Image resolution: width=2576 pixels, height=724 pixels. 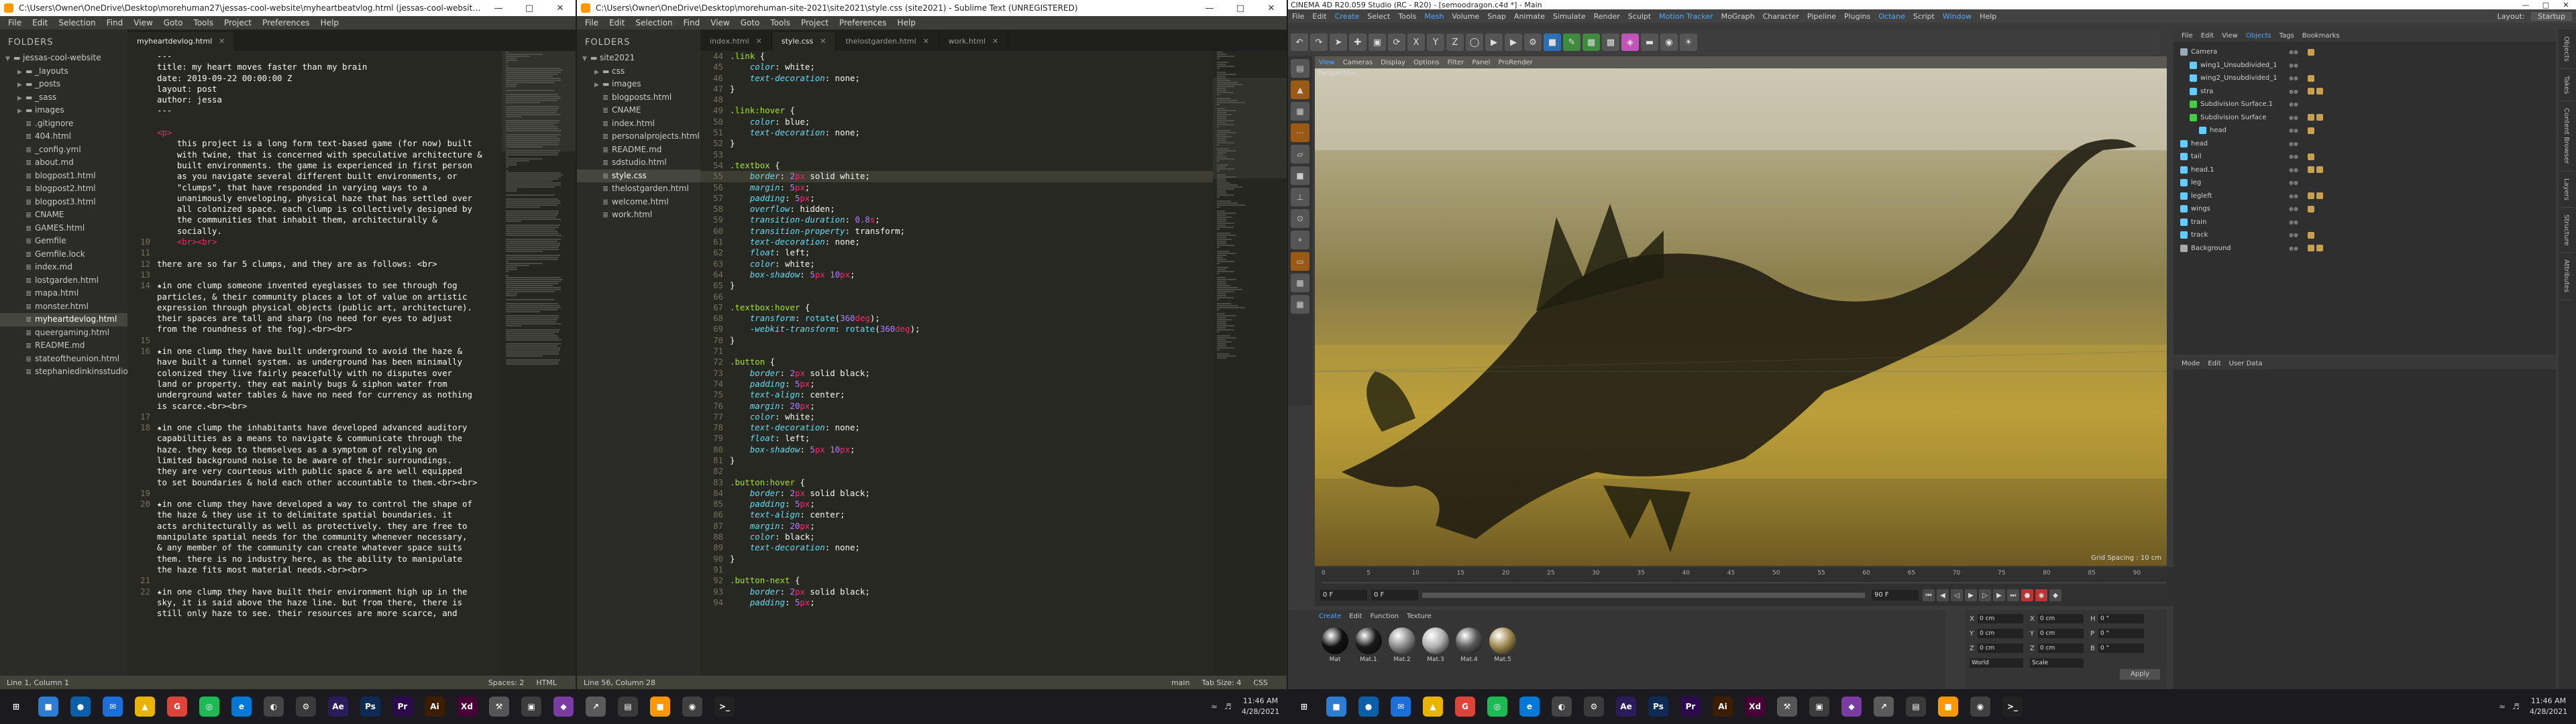 I want to click on sidebar-item: ≣ monster.html, so click(x=63, y=307).